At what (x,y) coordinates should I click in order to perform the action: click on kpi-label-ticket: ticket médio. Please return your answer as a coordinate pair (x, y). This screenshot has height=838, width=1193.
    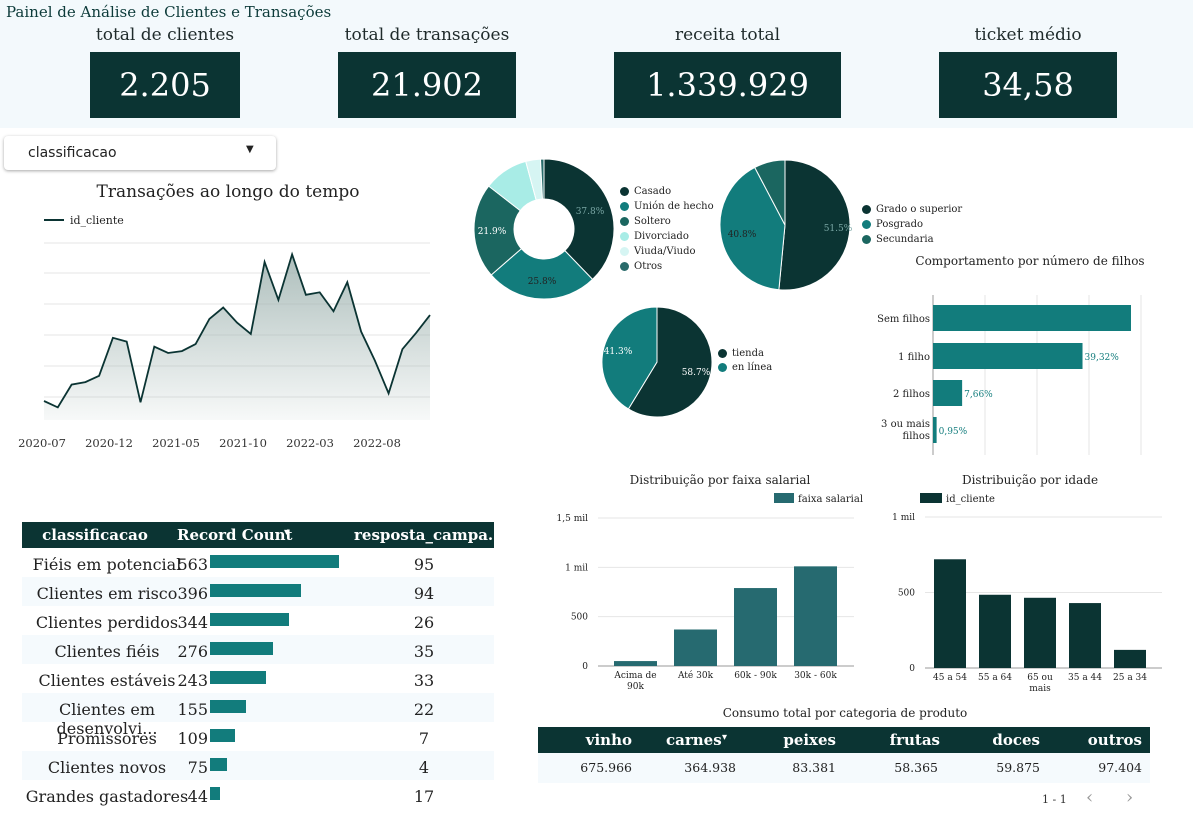
    Looking at the image, I should click on (1028, 35).